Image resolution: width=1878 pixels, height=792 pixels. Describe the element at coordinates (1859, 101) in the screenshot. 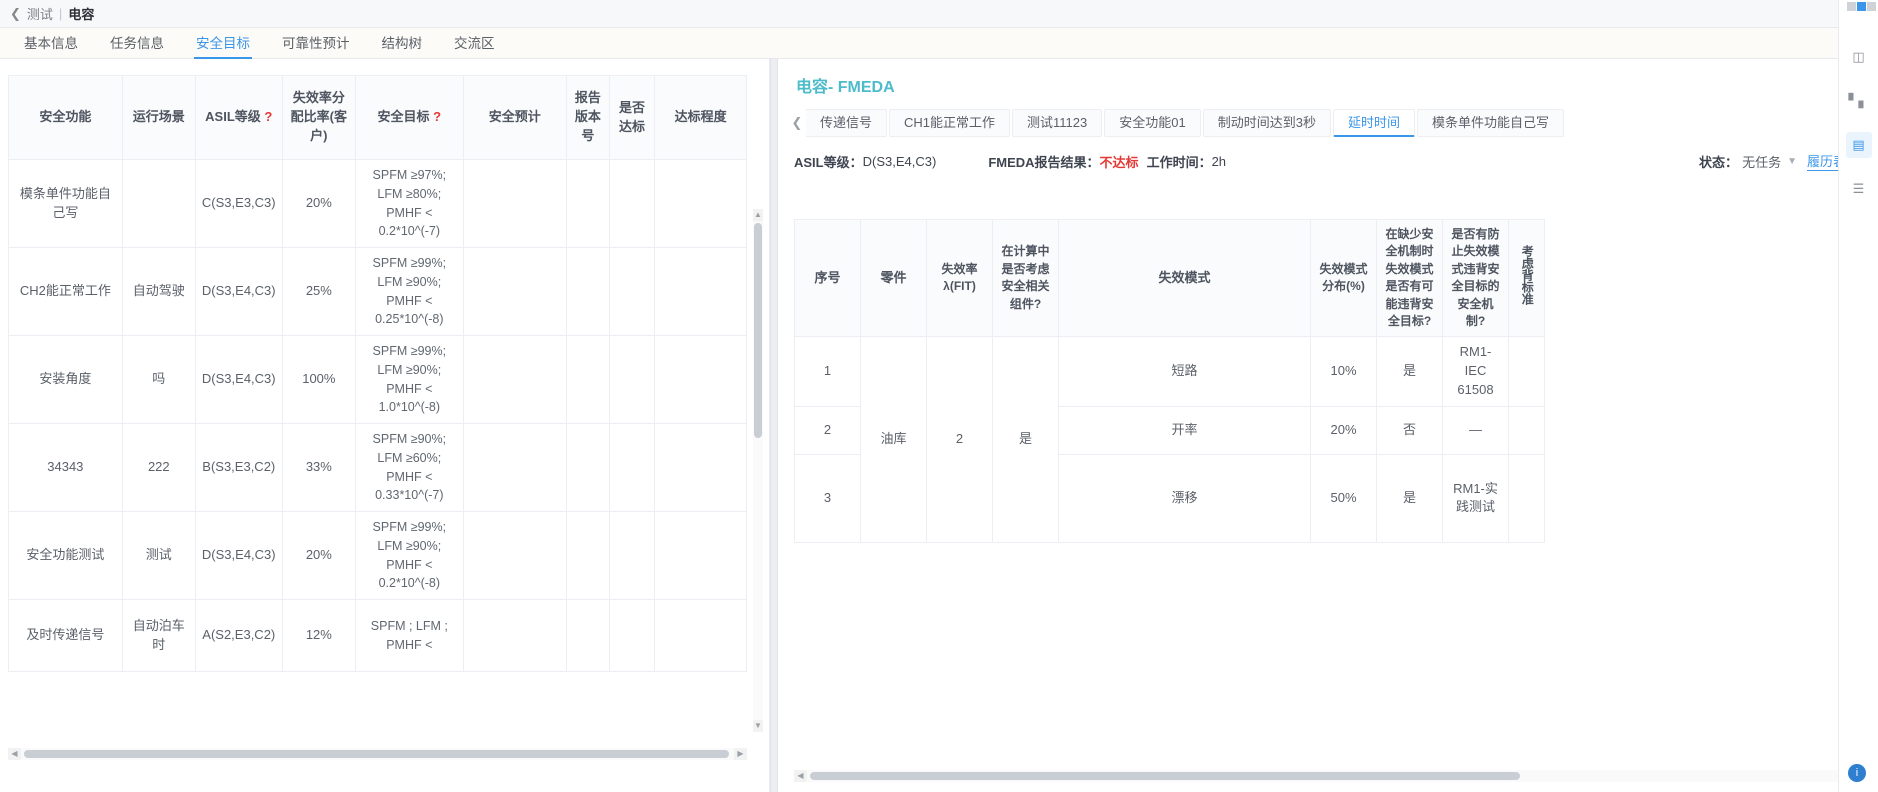

I see `grid-apps-icon: ▘▖` at that location.